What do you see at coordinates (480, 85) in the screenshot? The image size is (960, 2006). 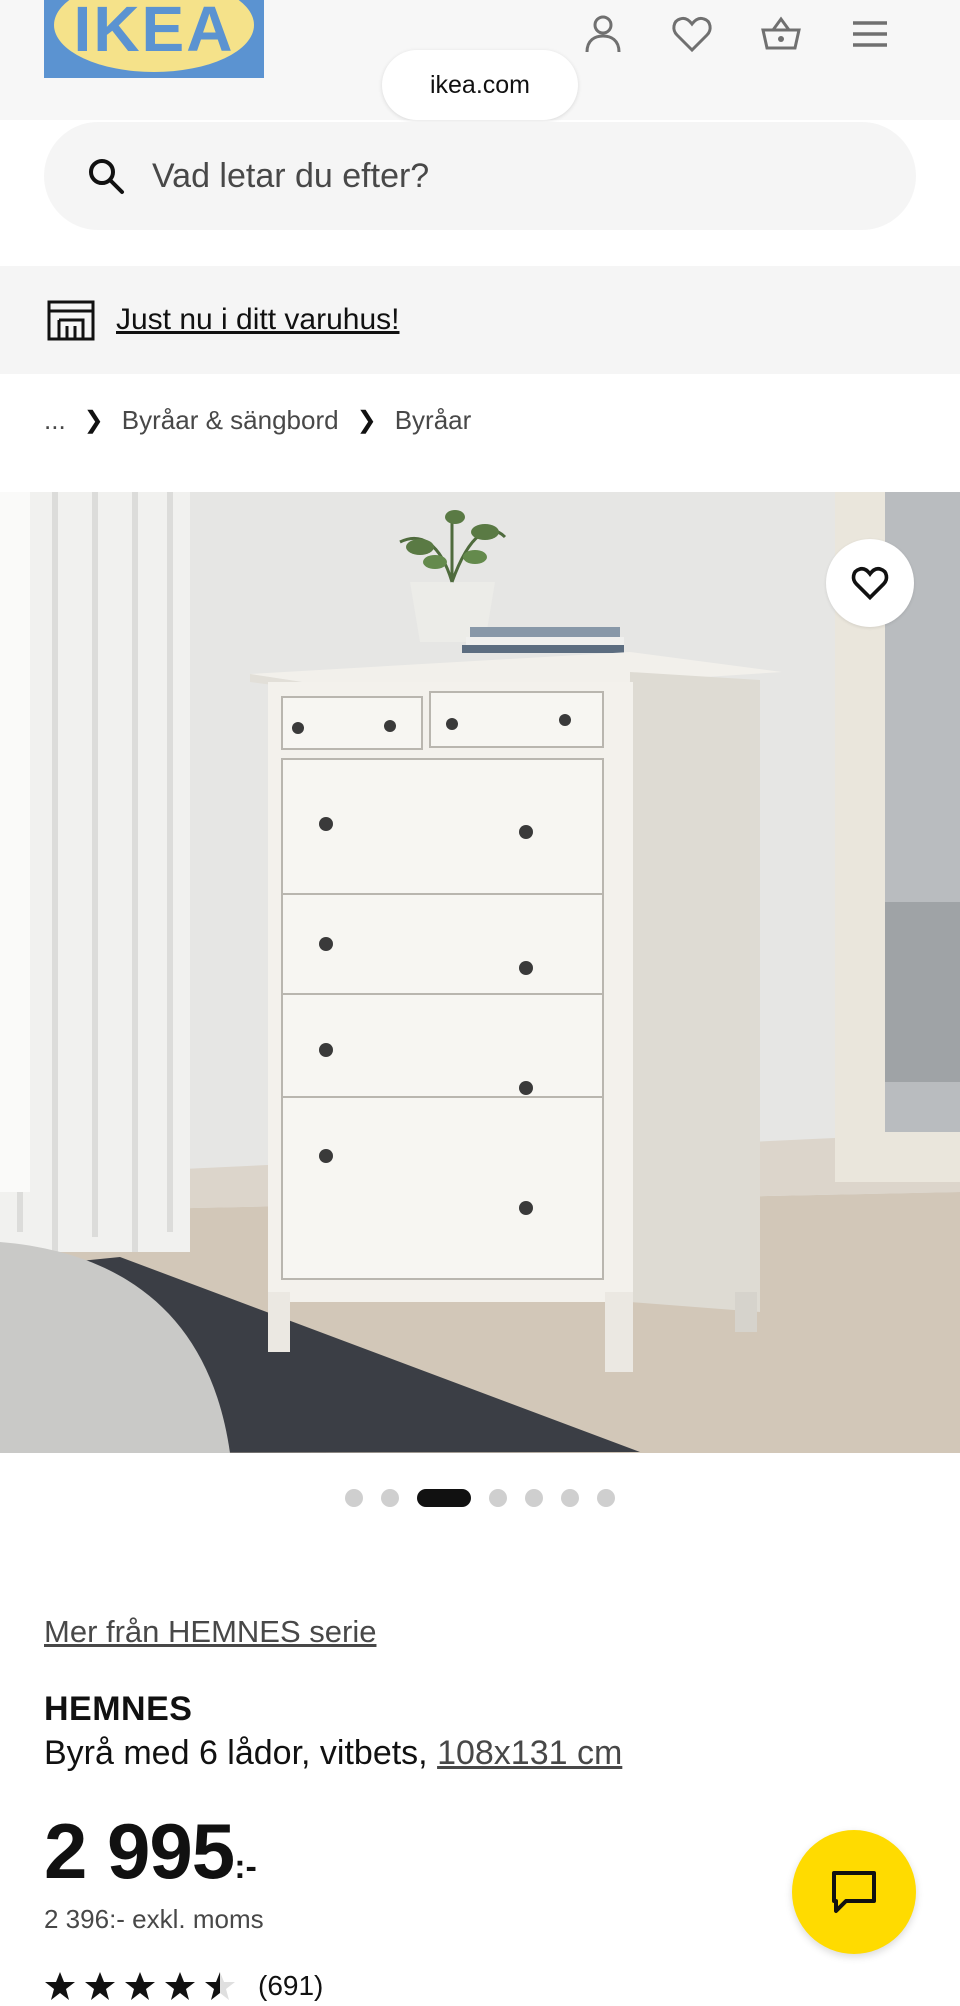 I see `url-bar: ikea.com` at bounding box center [480, 85].